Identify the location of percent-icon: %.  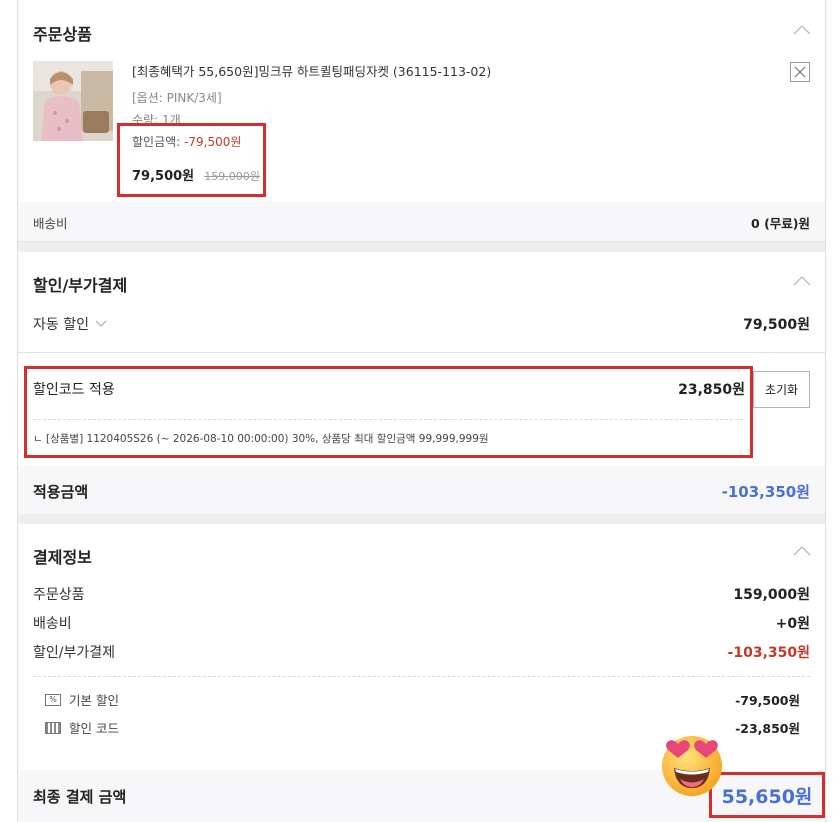
(53, 699).